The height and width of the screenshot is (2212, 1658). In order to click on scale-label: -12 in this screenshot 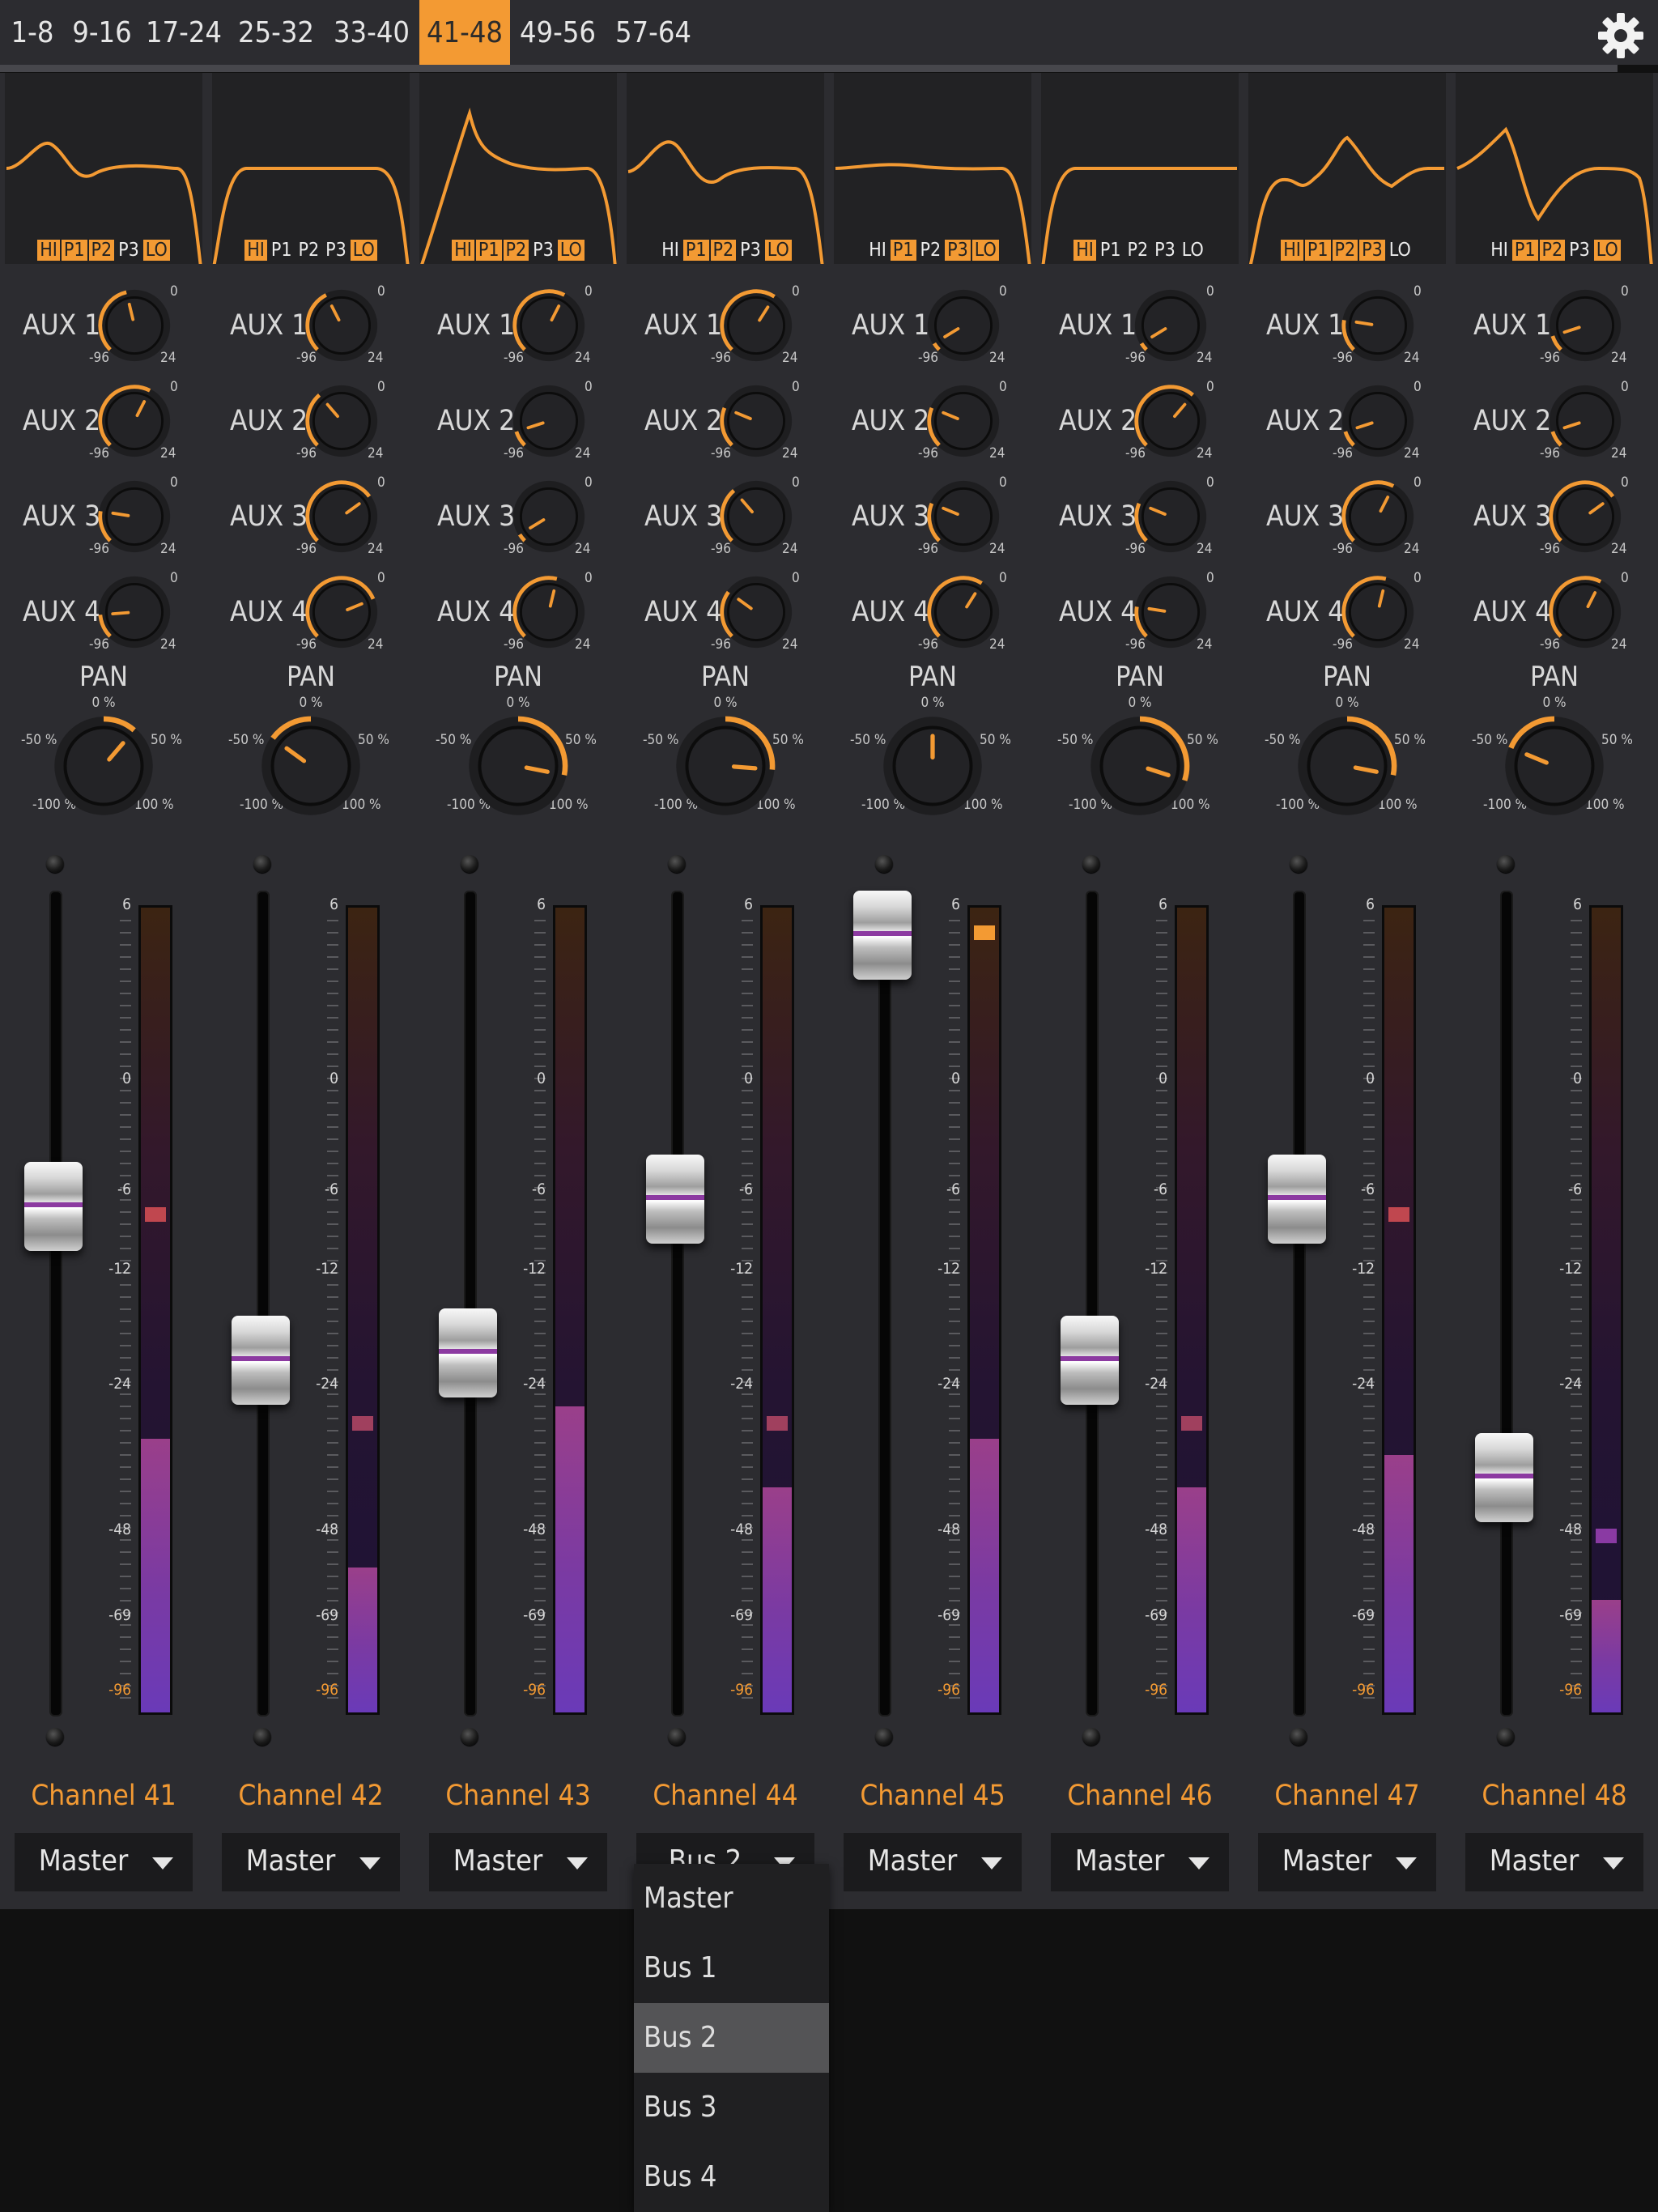, I will do `click(327, 1269)`.